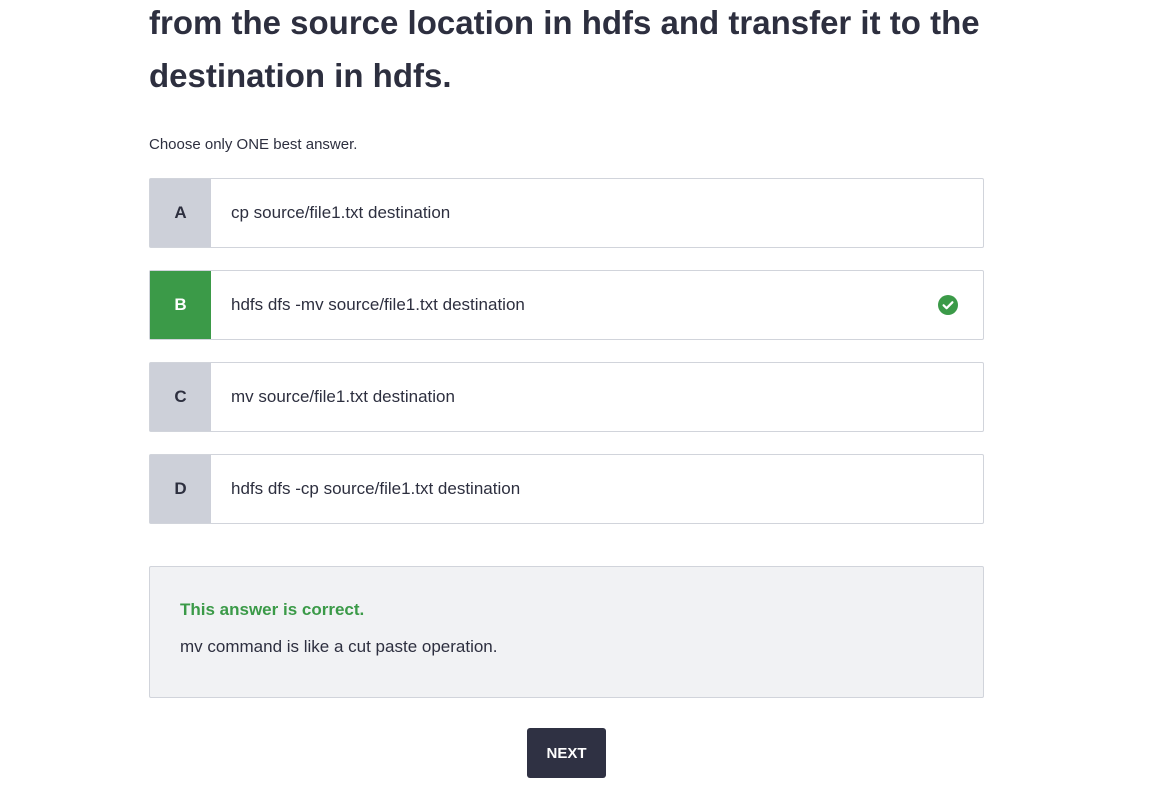 This screenshot has width=1152, height=785. What do you see at coordinates (180, 397) in the screenshot?
I see `option-letter: C` at bounding box center [180, 397].